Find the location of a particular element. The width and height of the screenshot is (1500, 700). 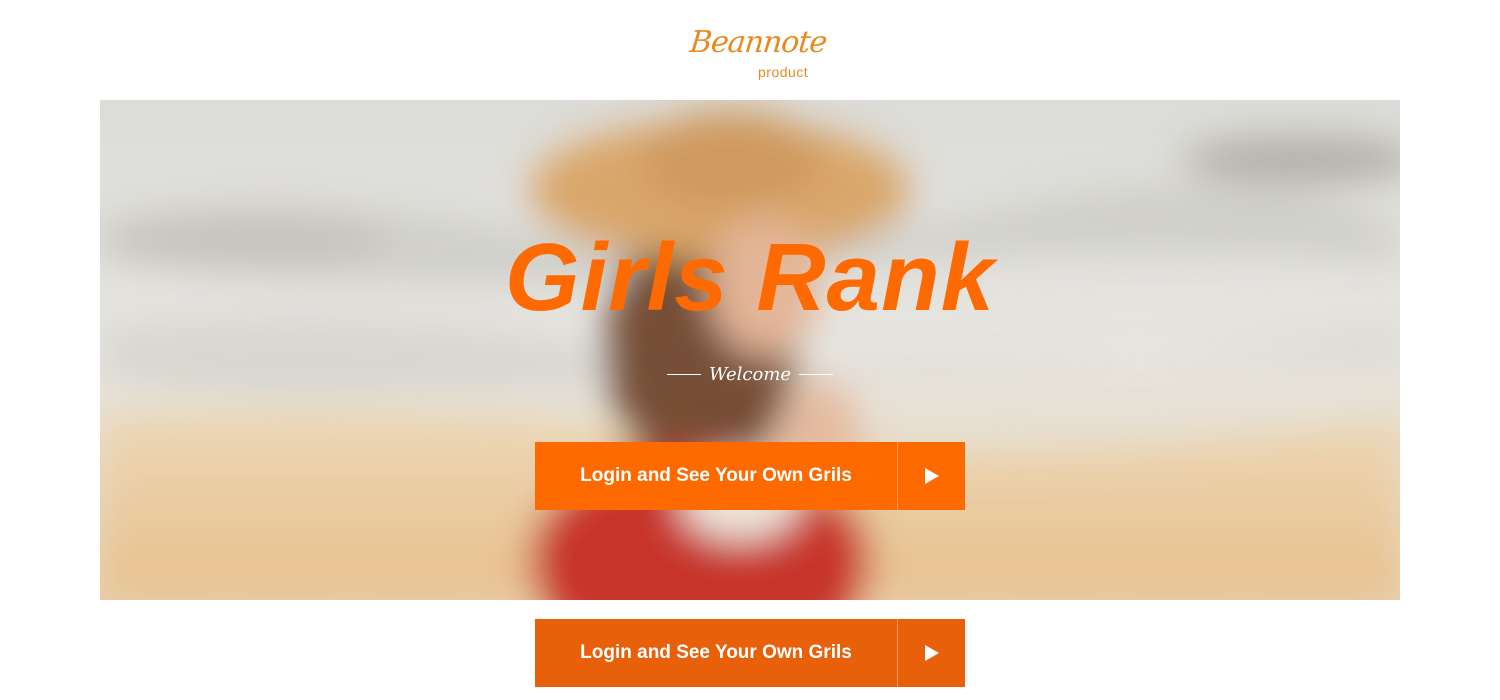

login-button-primary: Login and See Your Own Grils is located at coordinates (750, 476).